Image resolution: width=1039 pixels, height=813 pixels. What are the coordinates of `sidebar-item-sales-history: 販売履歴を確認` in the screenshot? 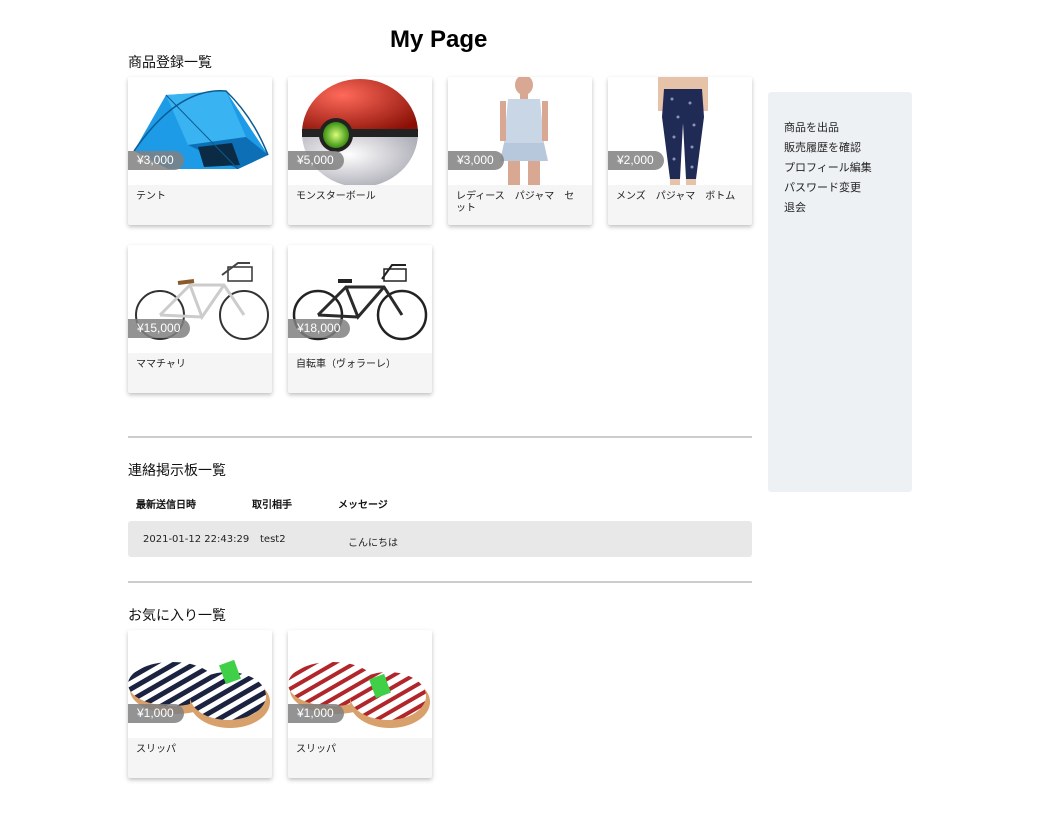 It's located at (848, 148).